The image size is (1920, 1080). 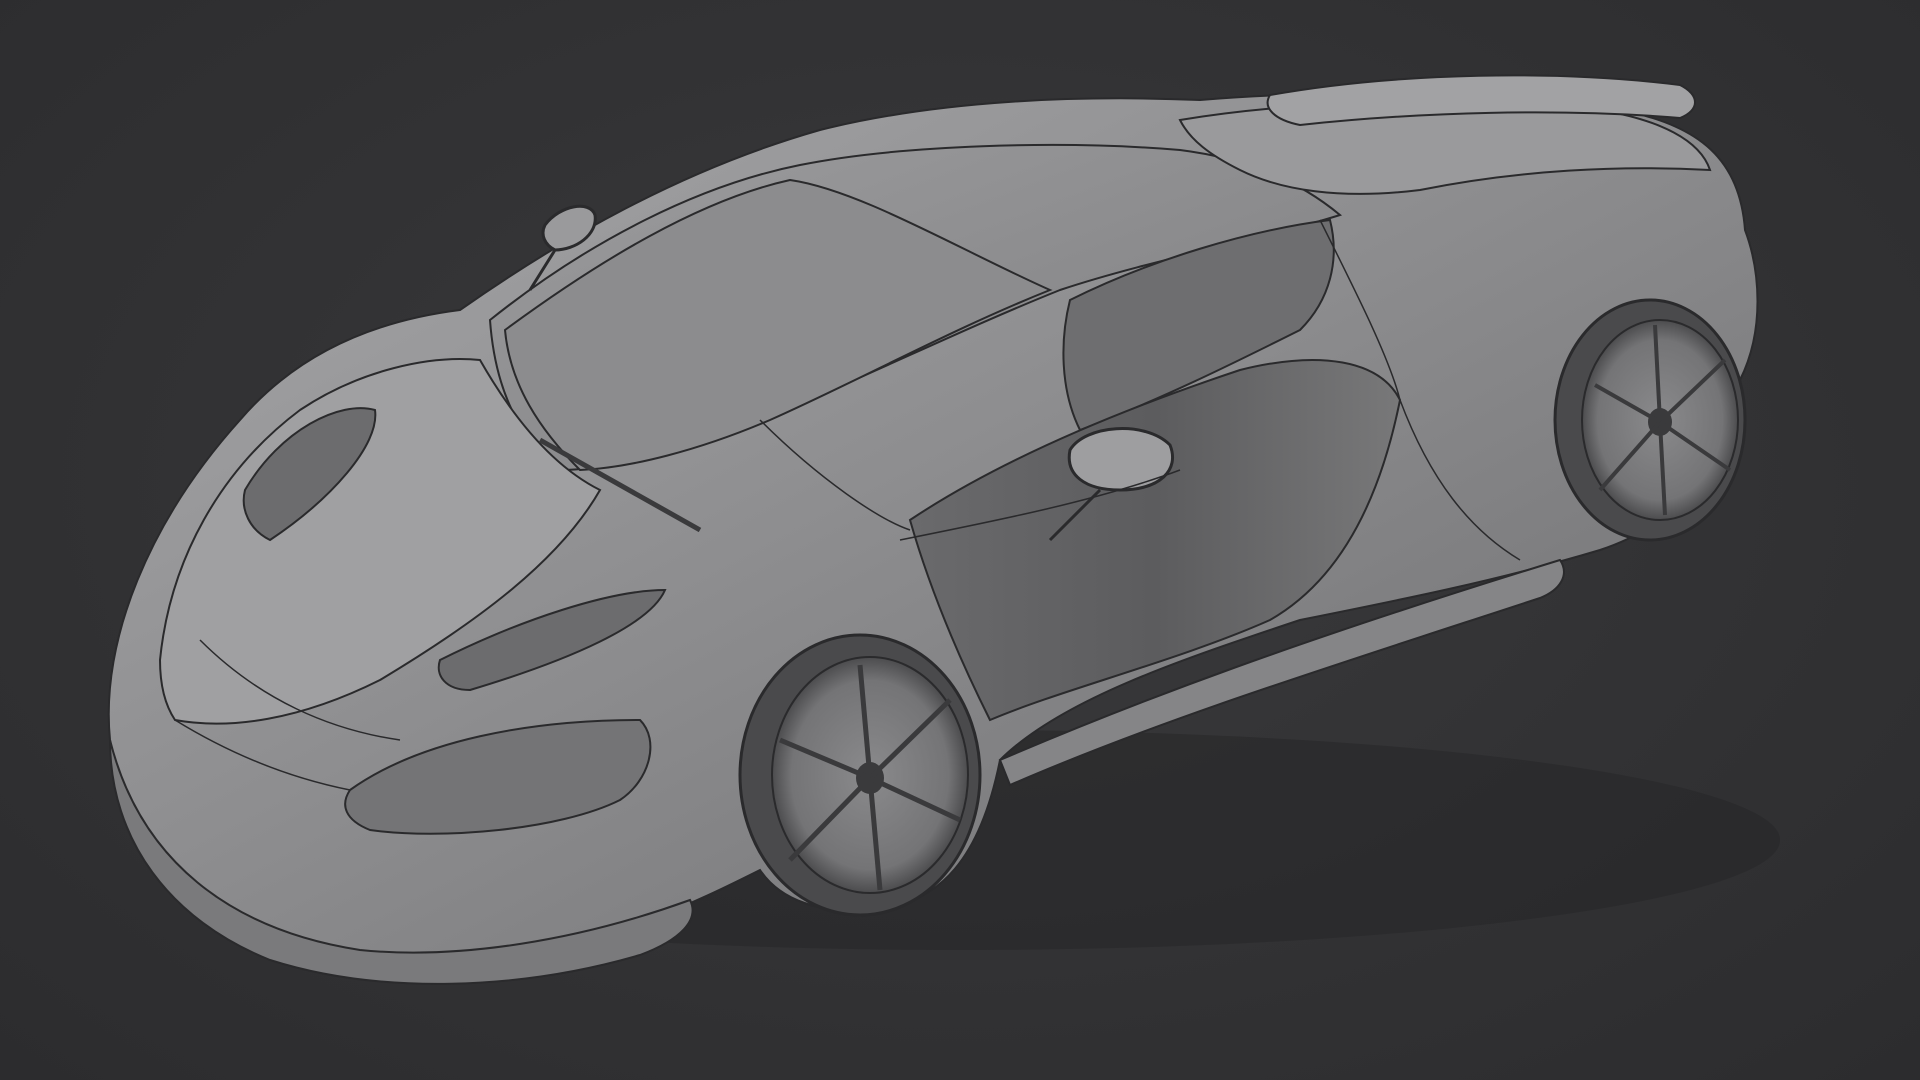 I want to click on rear-wheel, so click(x=1650, y=420).